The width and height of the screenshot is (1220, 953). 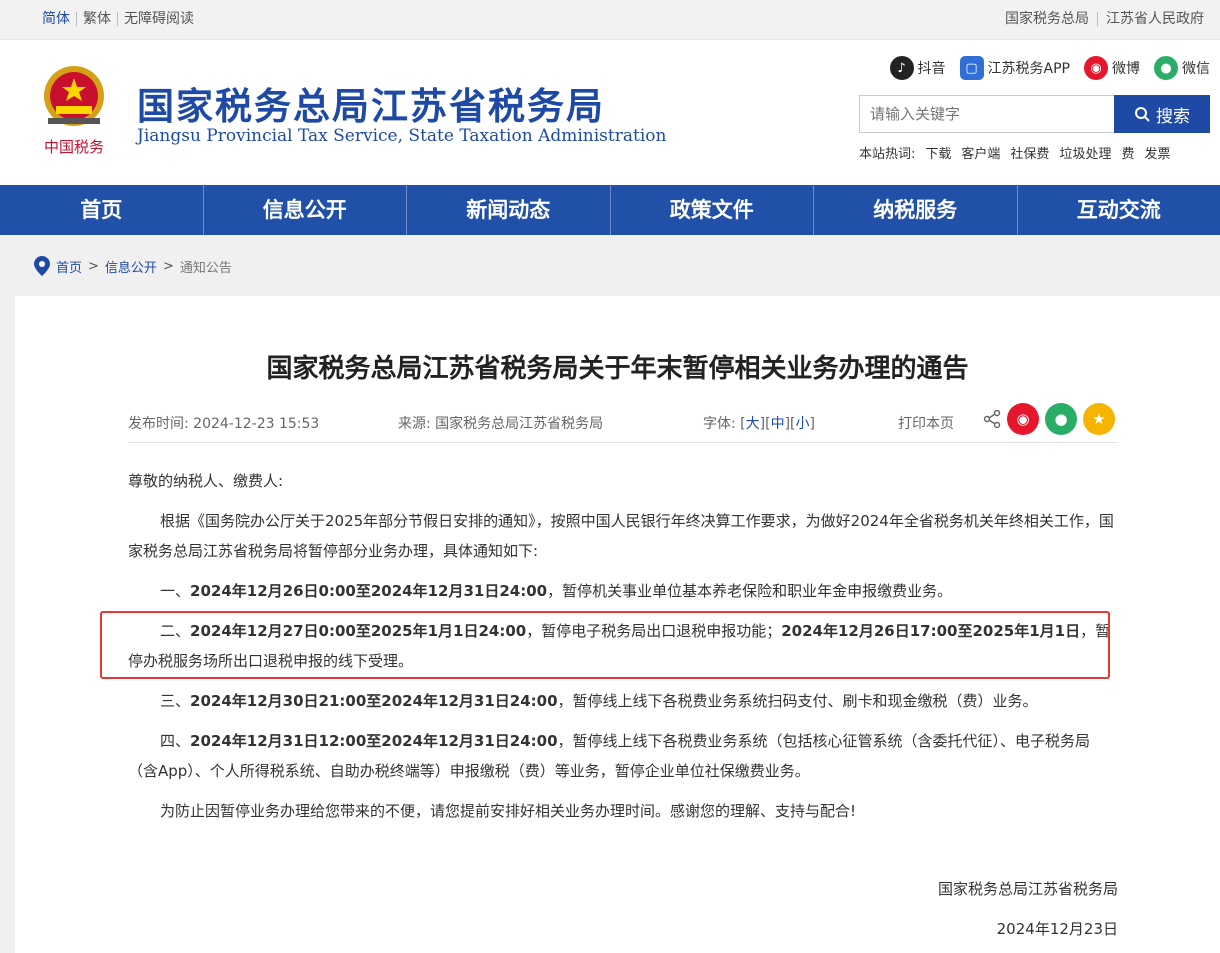 I want to click on weibo-share-icon: ◉, so click(x=1023, y=419).